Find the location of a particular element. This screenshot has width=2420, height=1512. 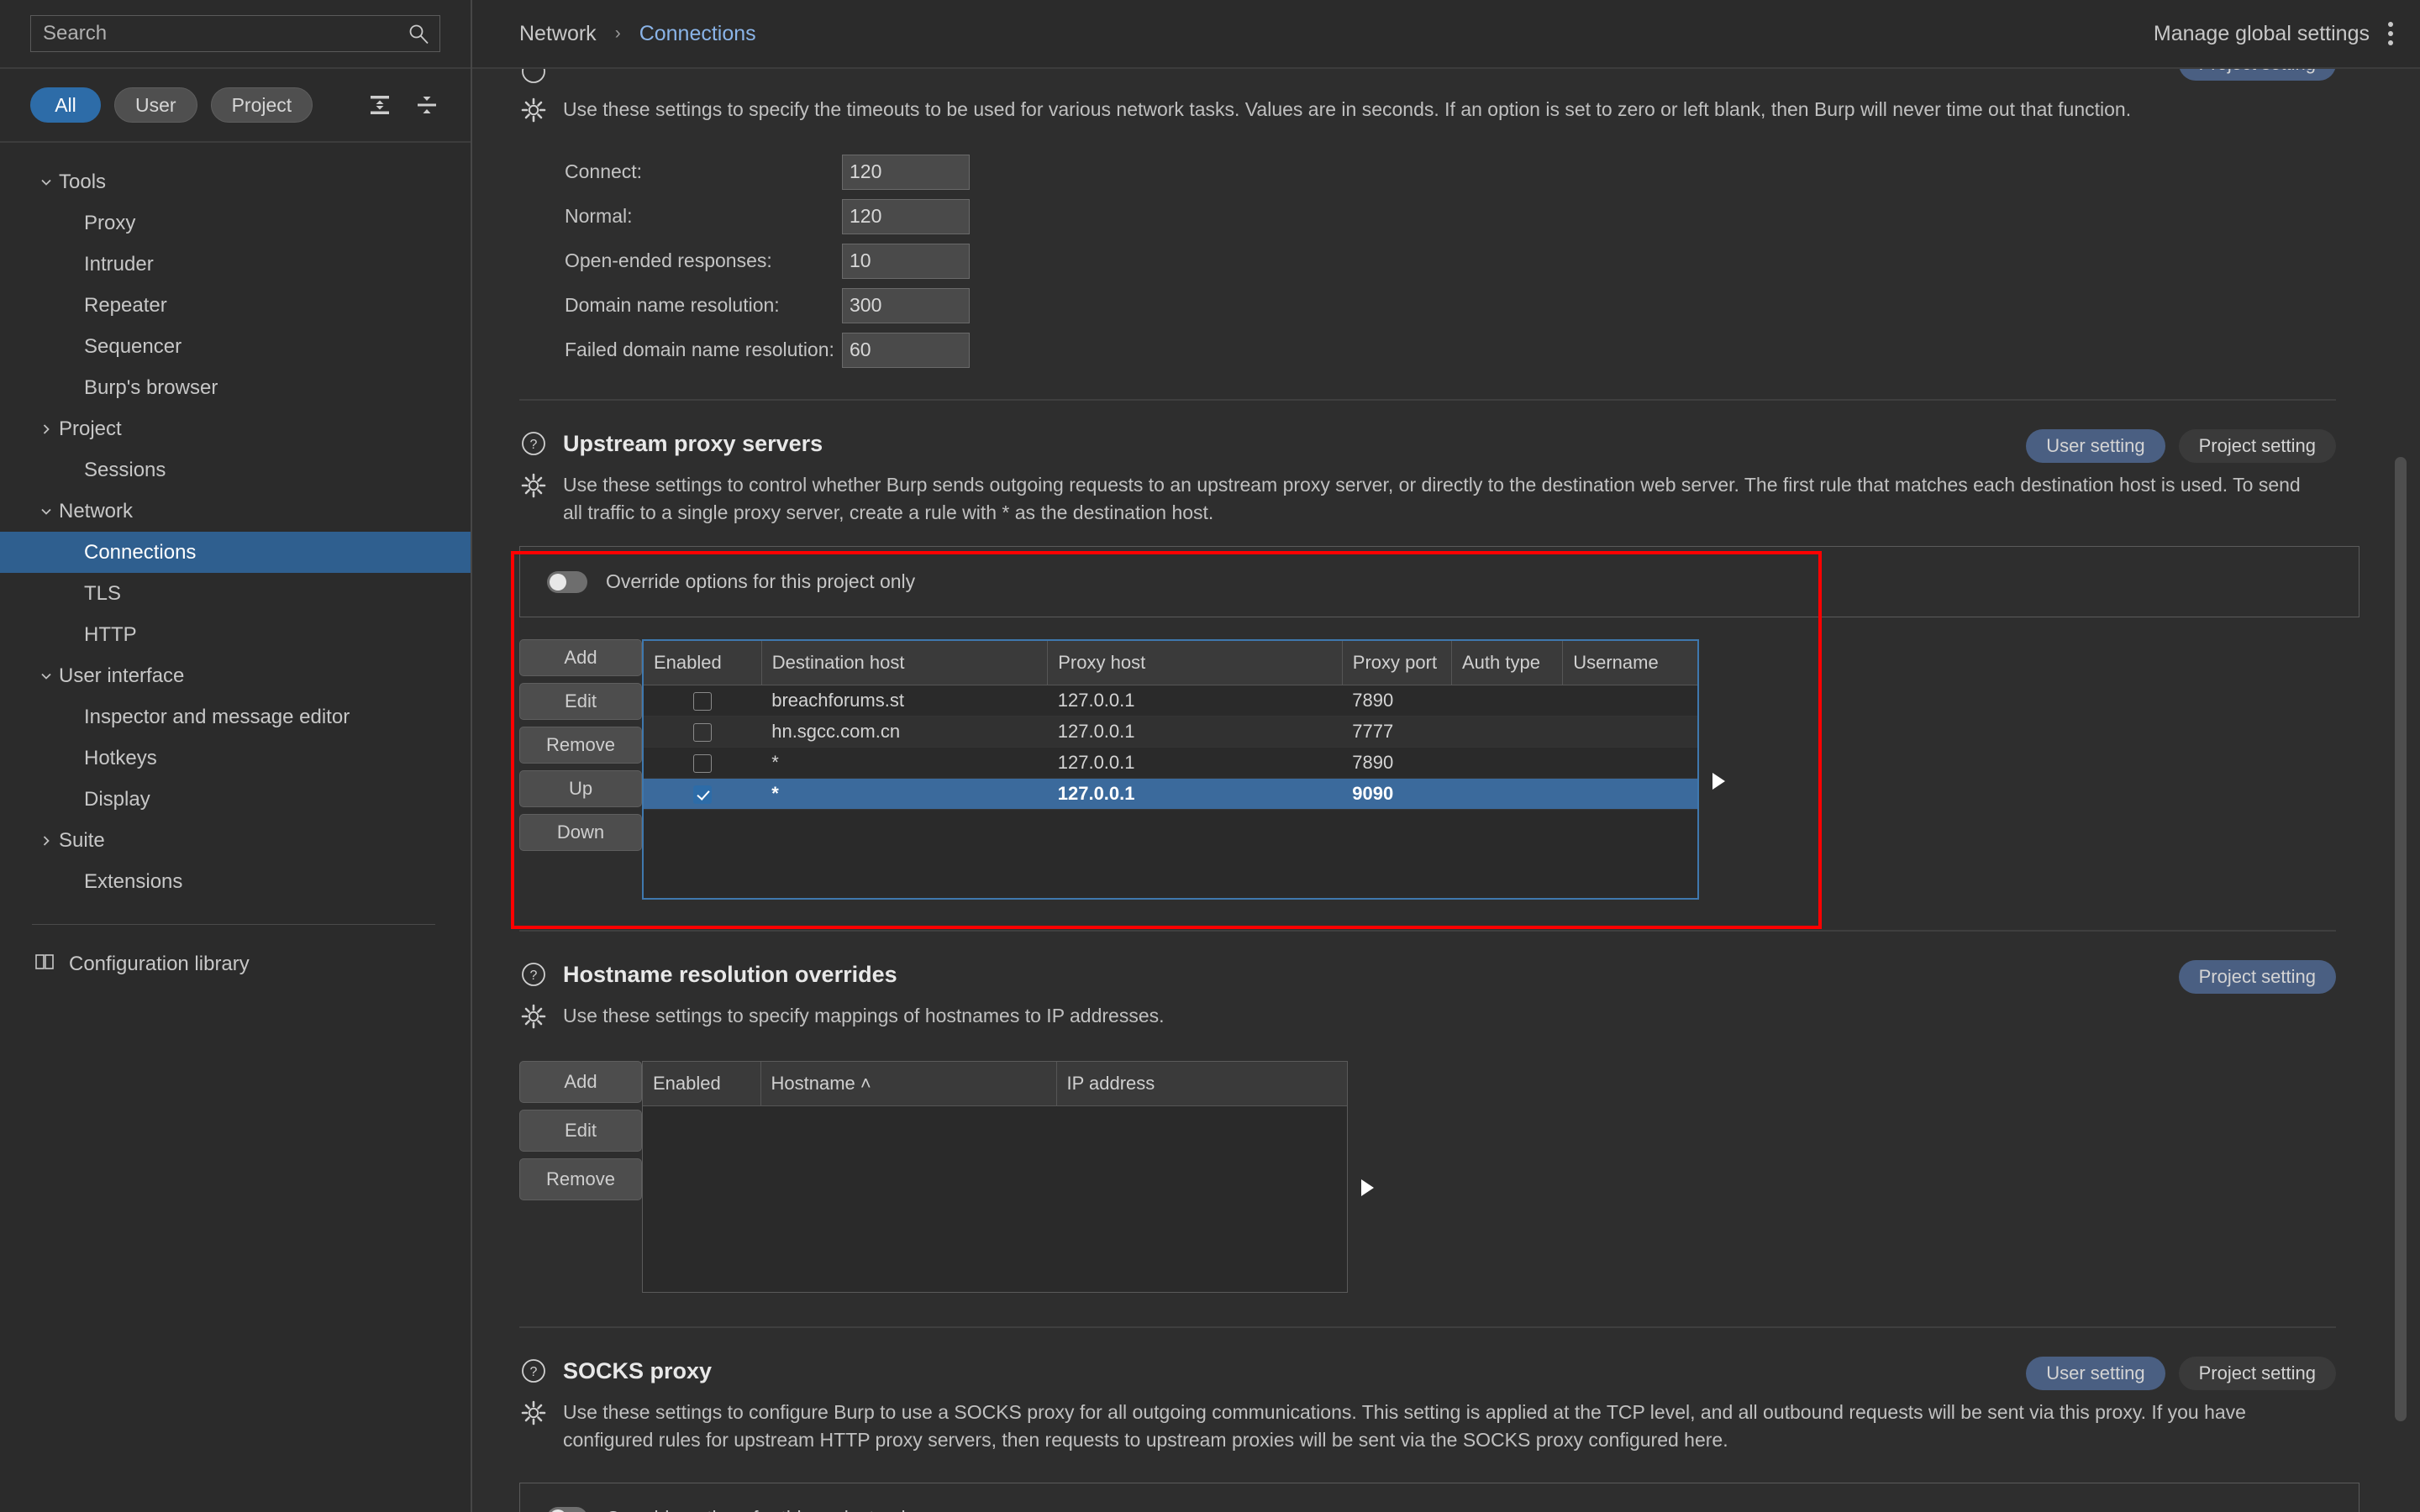

sidebar-item-label: Tools is located at coordinates (83, 181).